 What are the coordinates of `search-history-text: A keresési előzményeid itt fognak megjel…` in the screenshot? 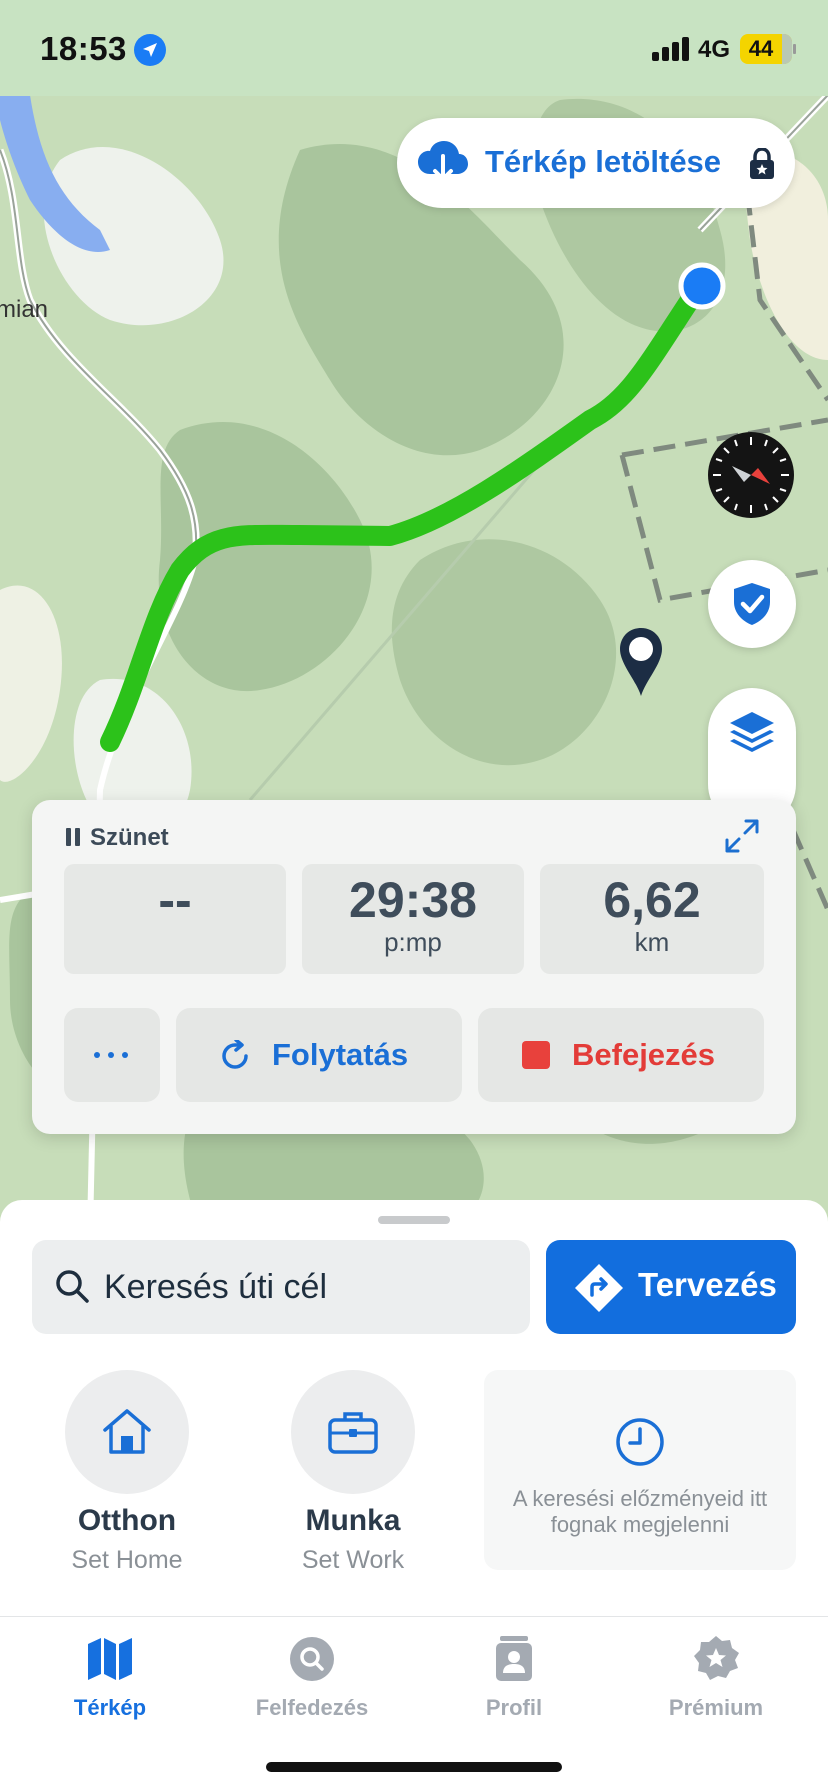 It's located at (640, 1511).